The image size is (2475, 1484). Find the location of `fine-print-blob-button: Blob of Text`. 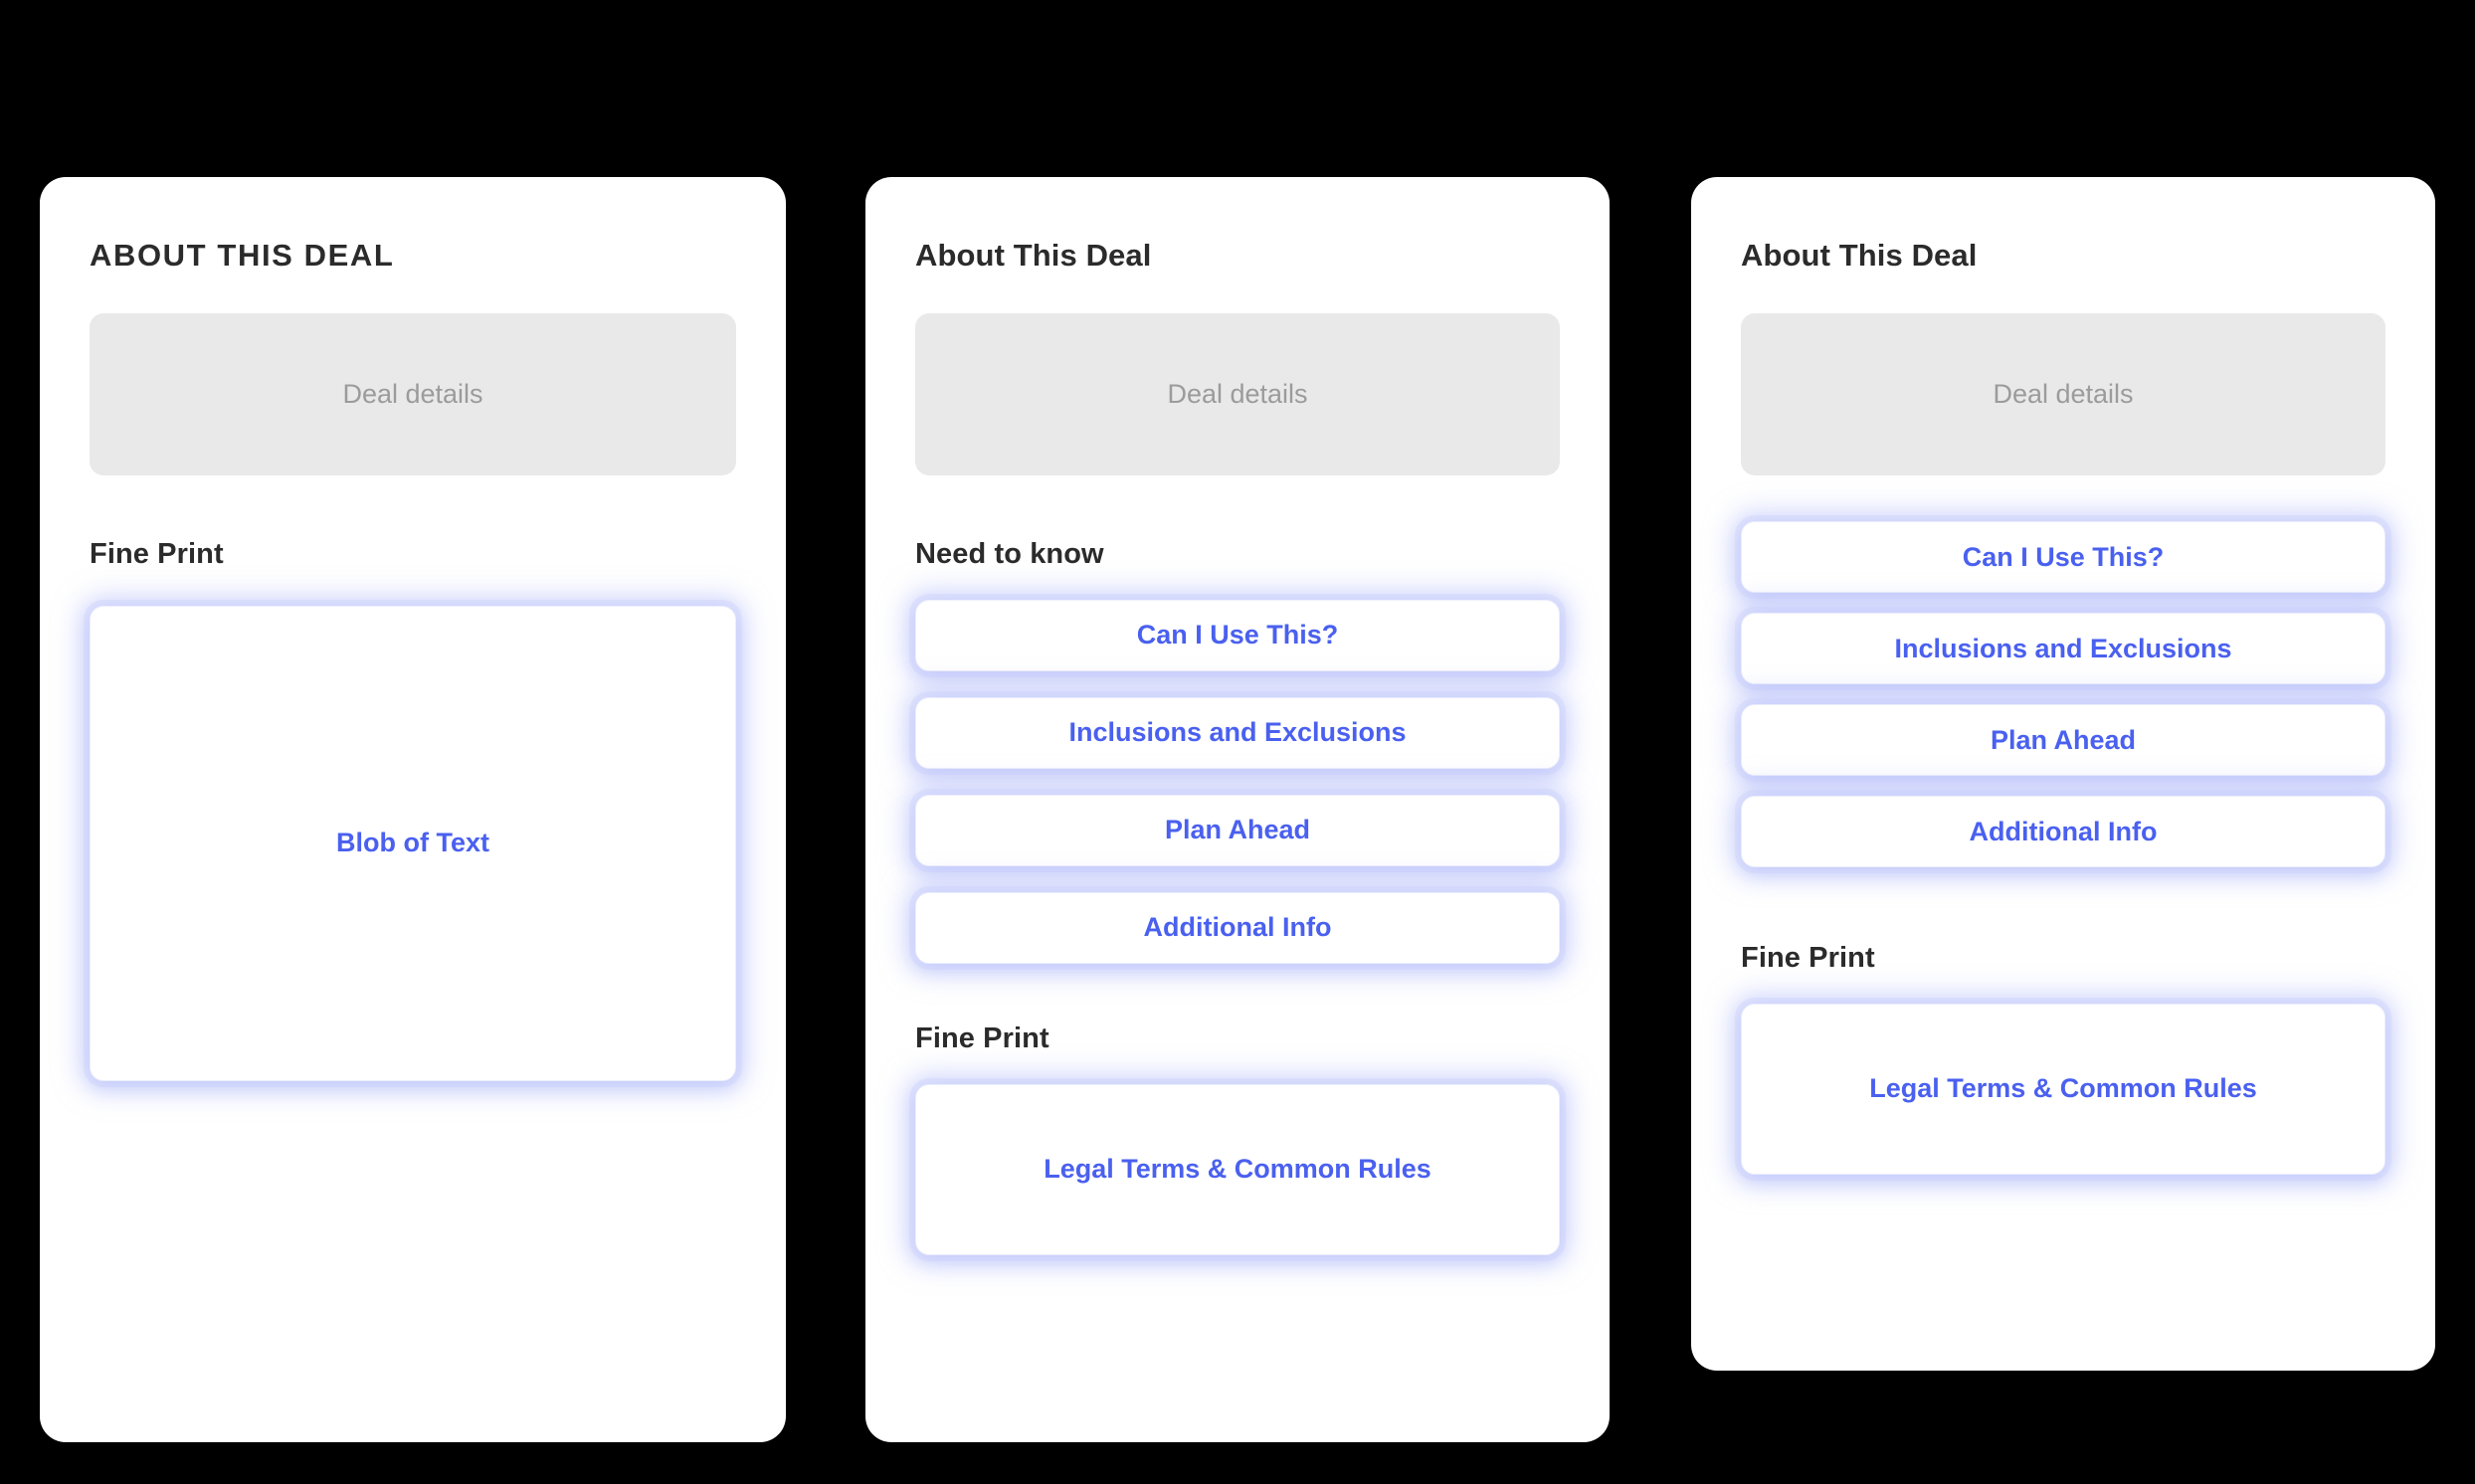

fine-print-blob-button: Blob of Text is located at coordinates (413, 843).